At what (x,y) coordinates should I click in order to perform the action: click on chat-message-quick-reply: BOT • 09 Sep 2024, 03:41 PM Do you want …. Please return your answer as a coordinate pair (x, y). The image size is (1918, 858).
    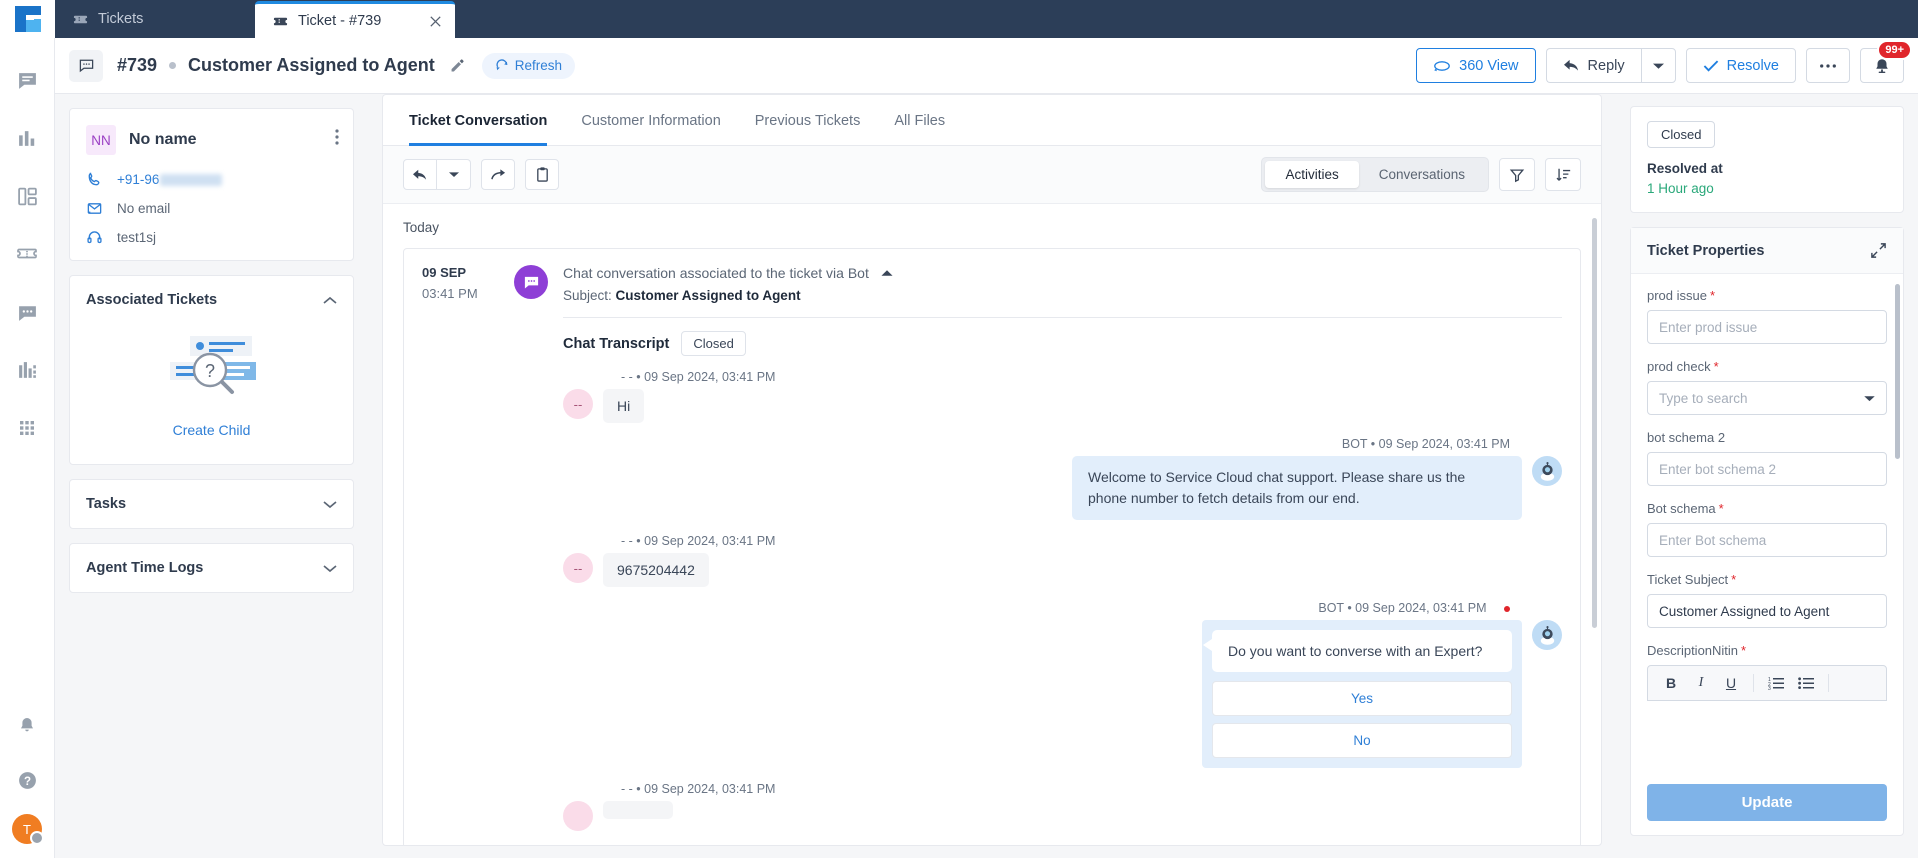
    Looking at the image, I should click on (1062, 684).